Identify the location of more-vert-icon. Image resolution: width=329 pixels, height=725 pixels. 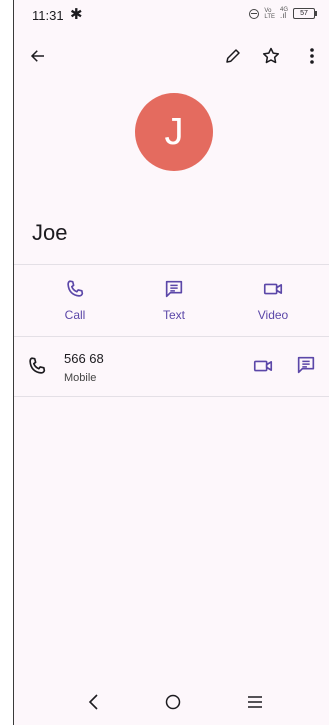
(312, 56).